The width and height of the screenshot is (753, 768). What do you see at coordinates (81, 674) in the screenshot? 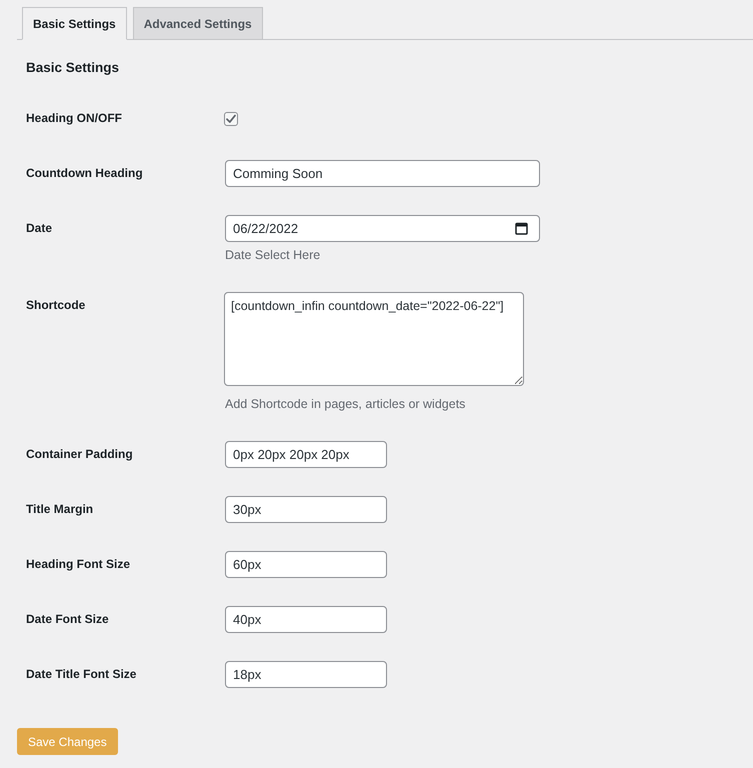
I see `field-label: Date Title Font Size` at bounding box center [81, 674].